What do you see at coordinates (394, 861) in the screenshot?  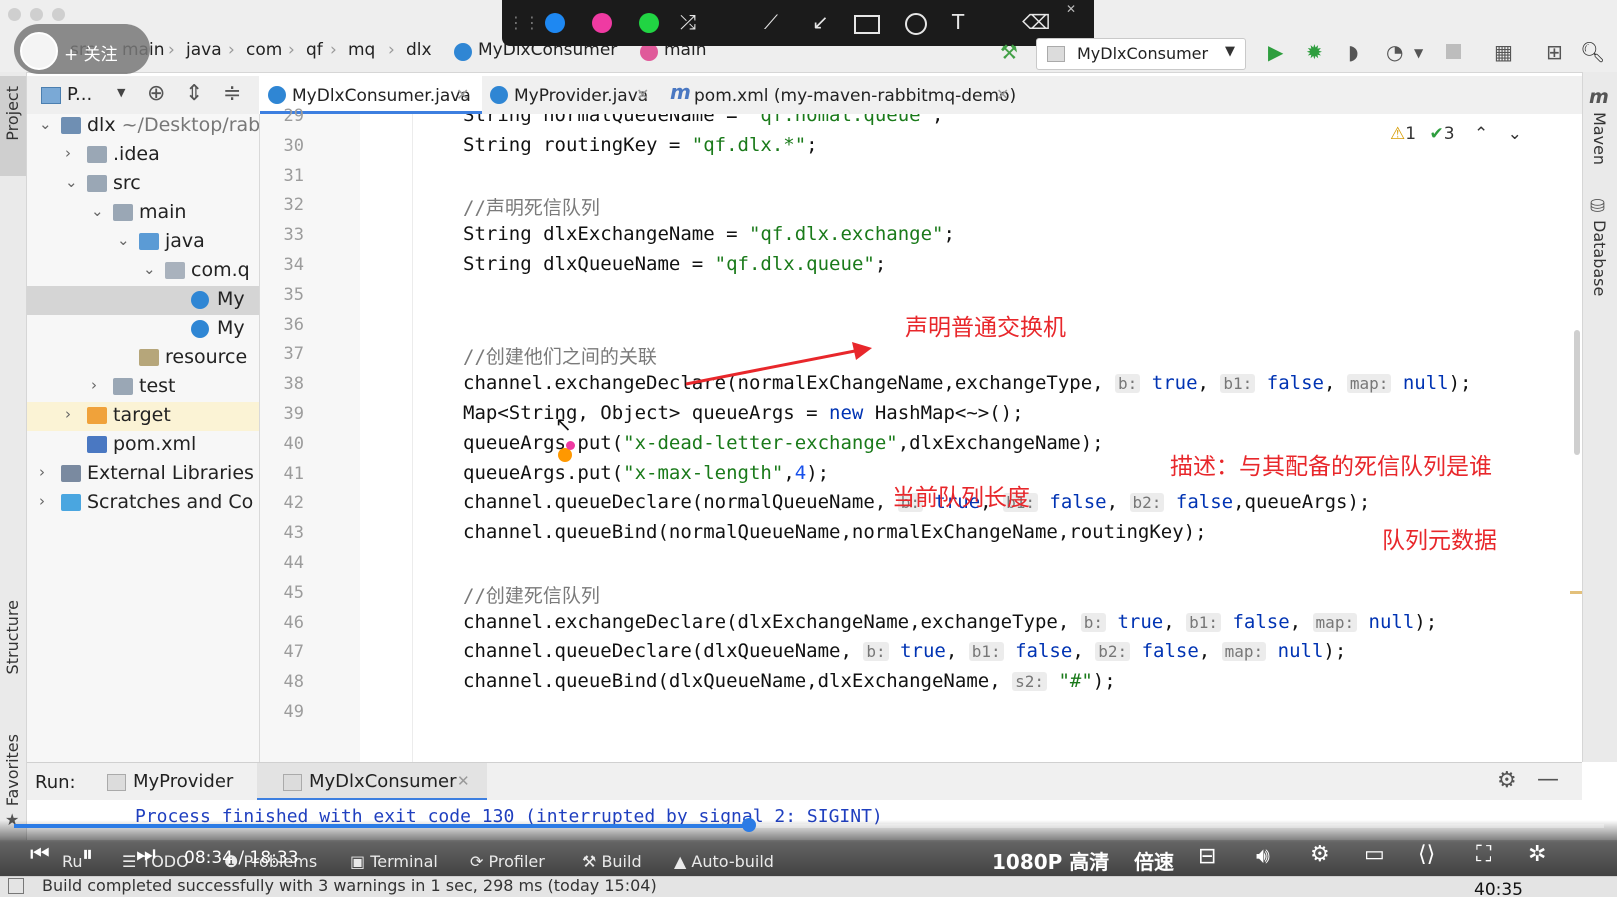 I see `tool-button-terminal: ▣ Terminal` at bounding box center [394, 861].